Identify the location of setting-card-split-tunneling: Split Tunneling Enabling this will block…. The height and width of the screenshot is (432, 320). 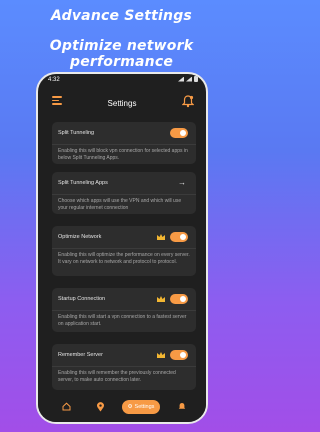
(124, 143).